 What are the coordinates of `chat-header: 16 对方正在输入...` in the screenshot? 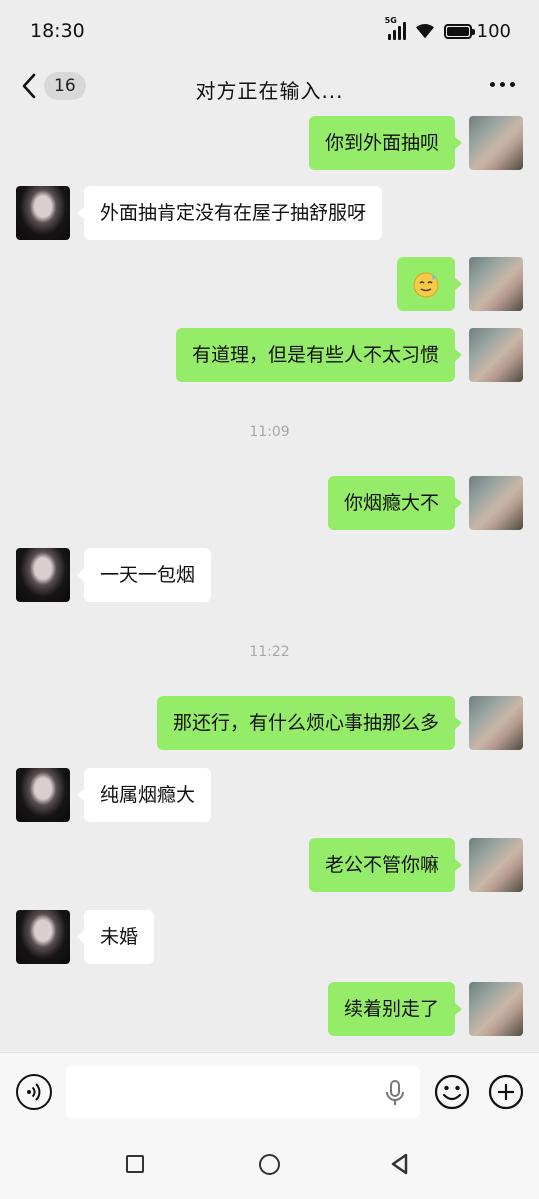 It's located at (269, 89).